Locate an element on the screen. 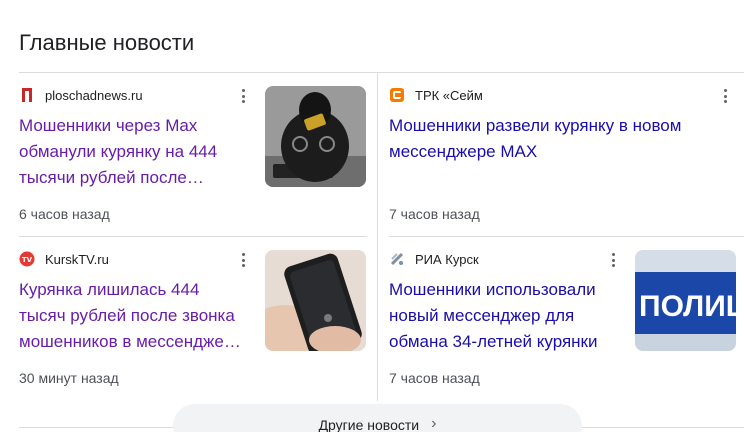 The width and height of the screenshot is (744, 432). more-news-button: Другие новости › is located at coordinates (377, 418).